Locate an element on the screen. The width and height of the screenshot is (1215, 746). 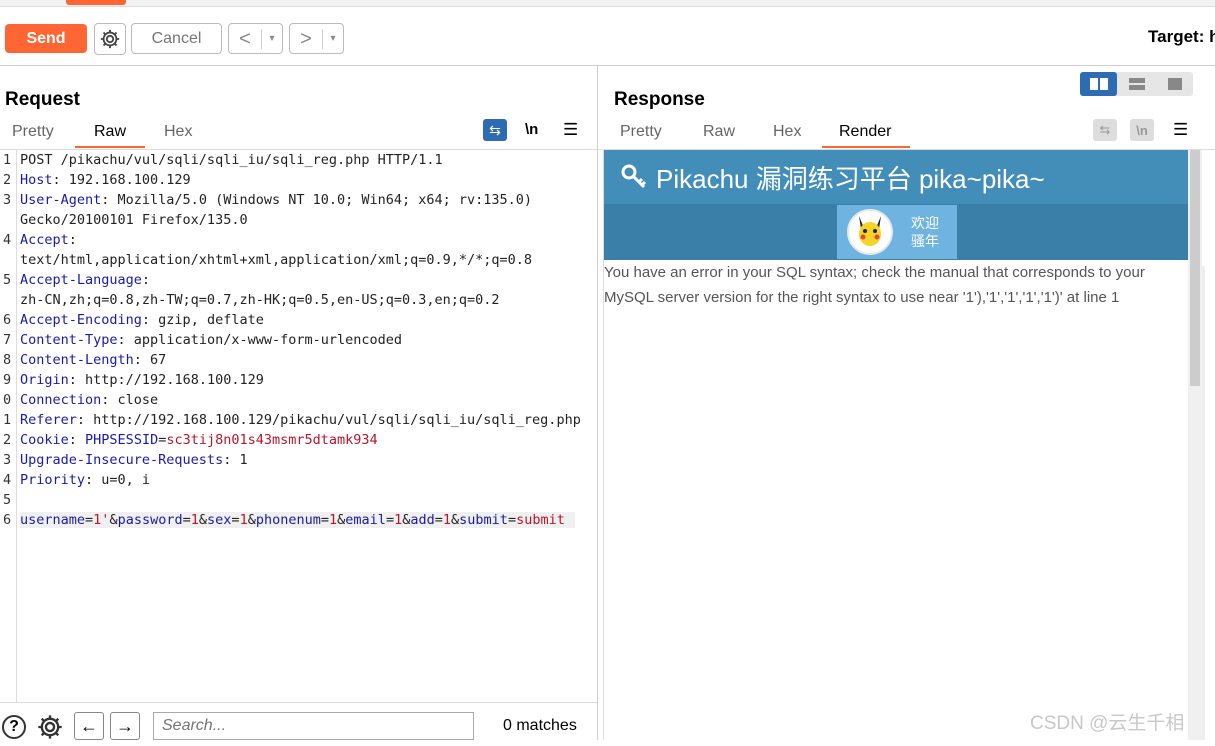
site-header: Pikachu 漏洞练习平台 pika~pika~ is located at coordinates (897, 177).